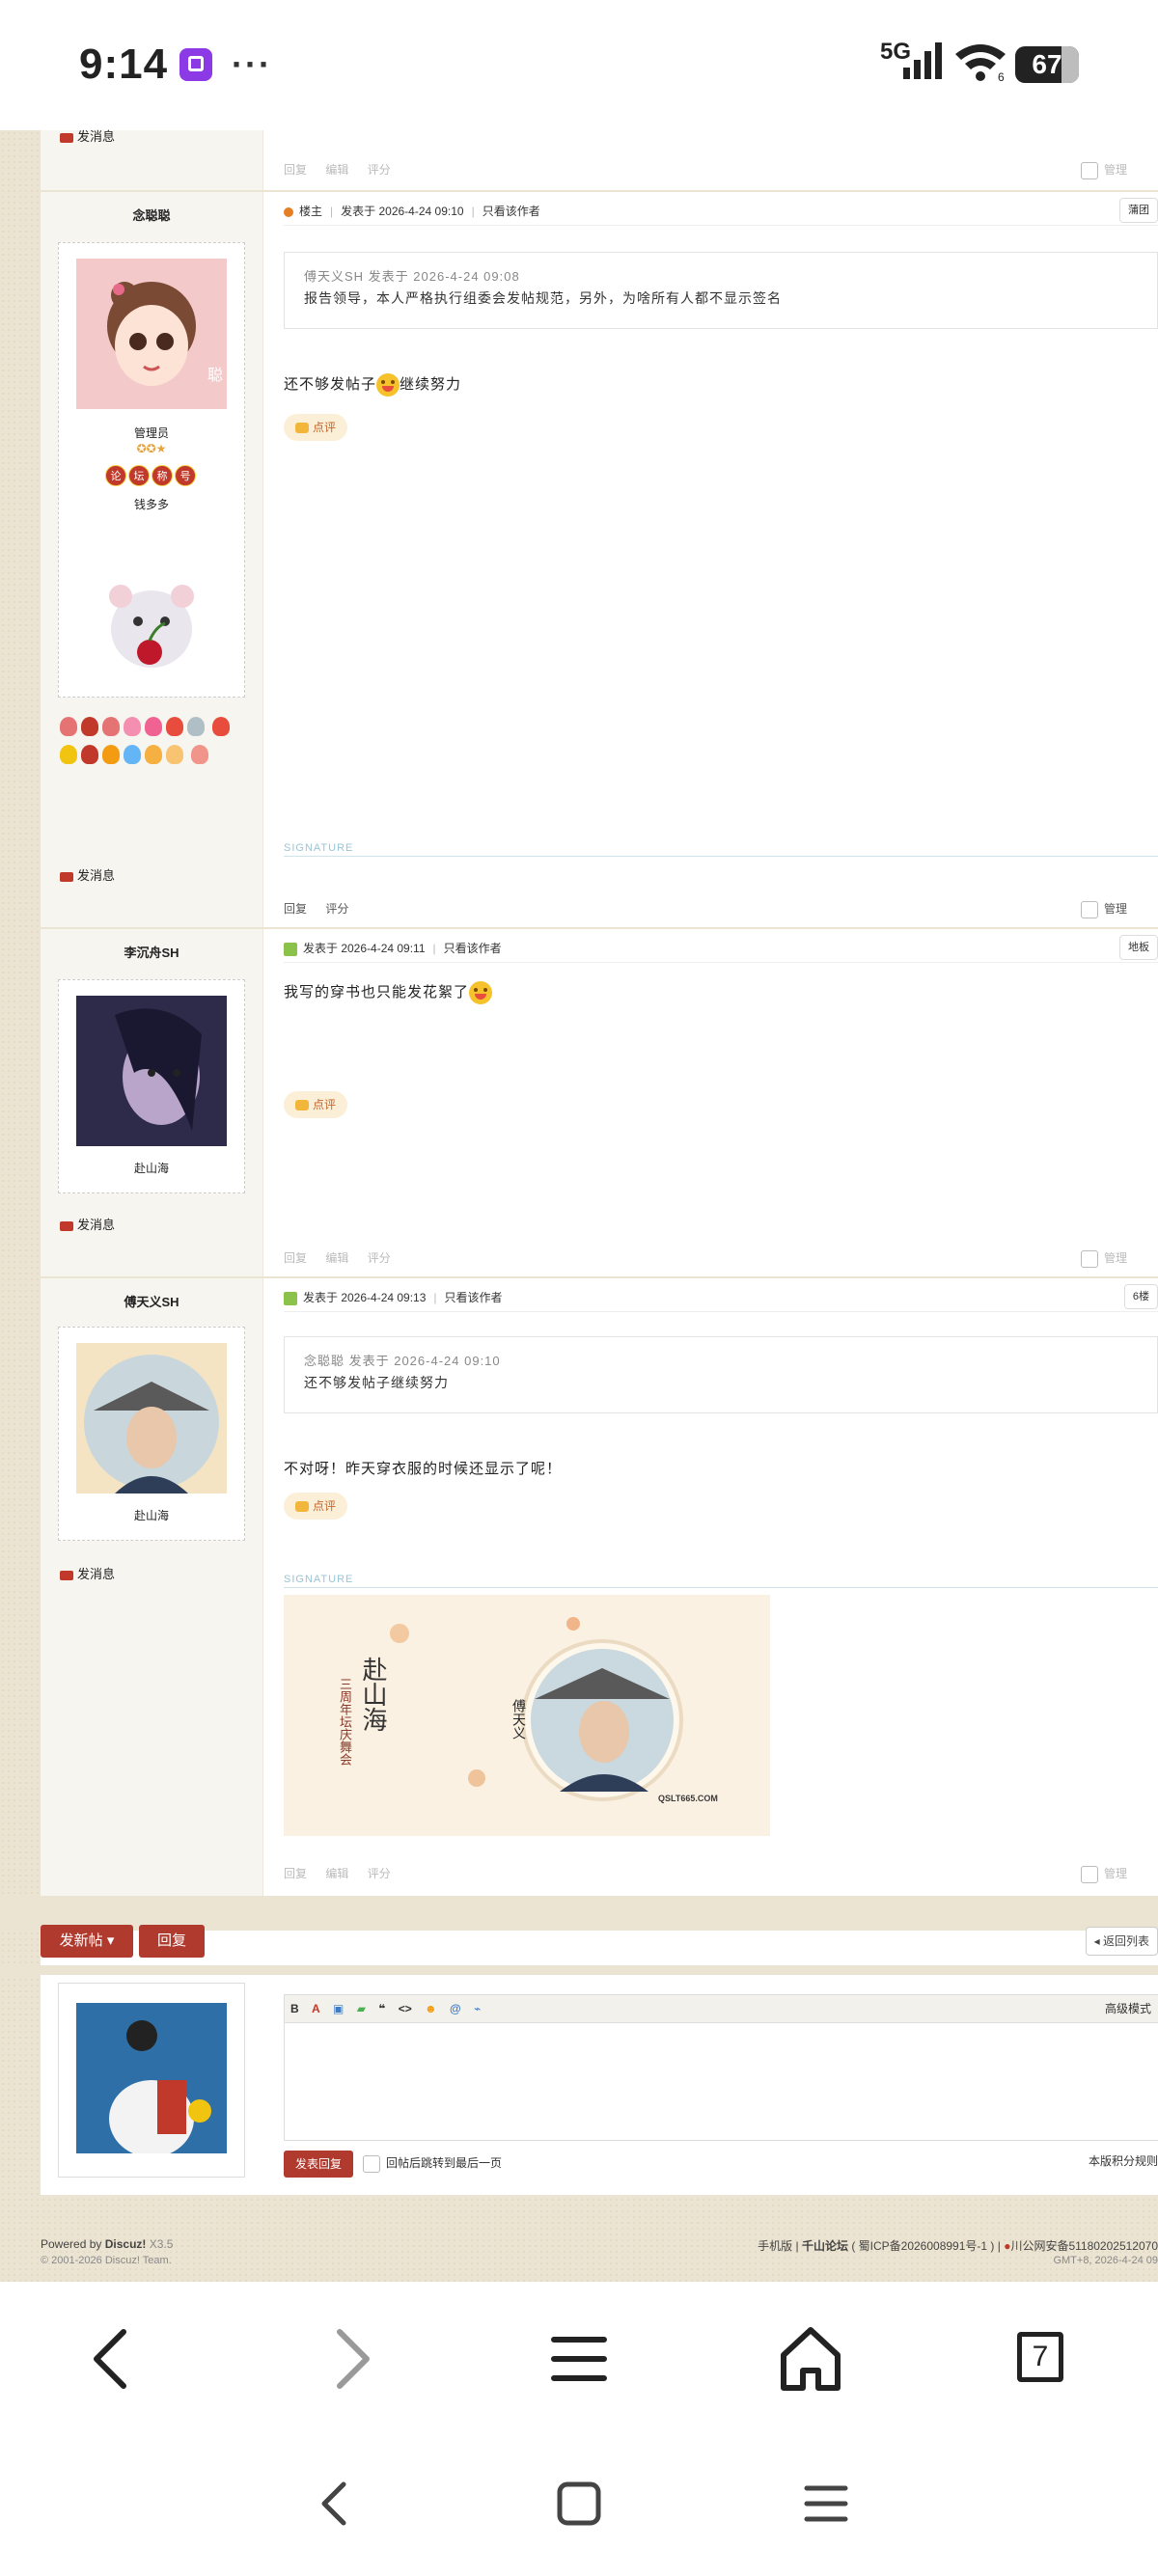  I want to click on browser-navbar: 7, so click(579, 2359).